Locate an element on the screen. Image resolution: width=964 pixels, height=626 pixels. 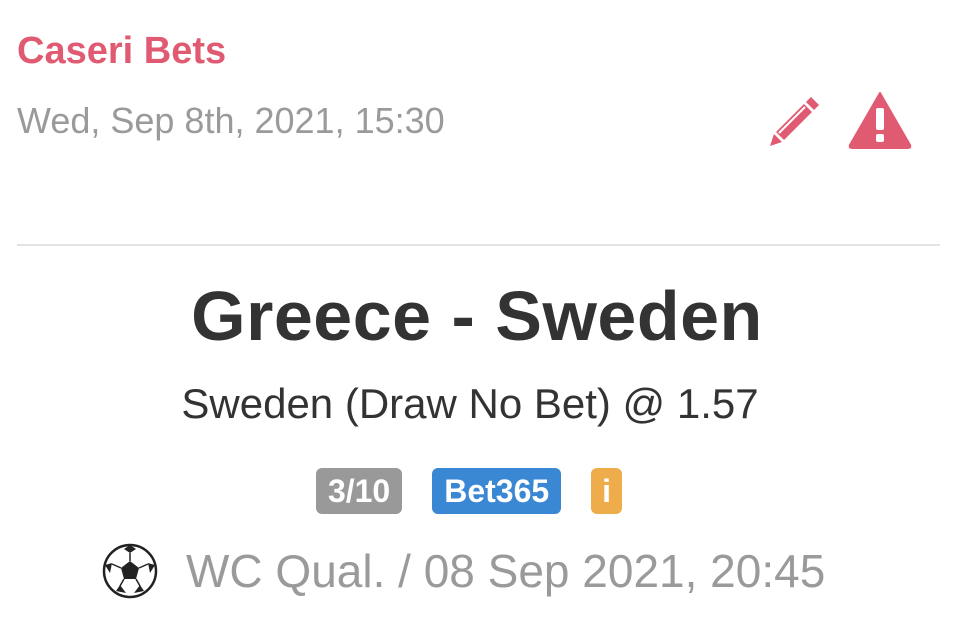
event-meta: WC Qual. / 08 Sep 2021, 20:45 is located at coordinates (463, 571).